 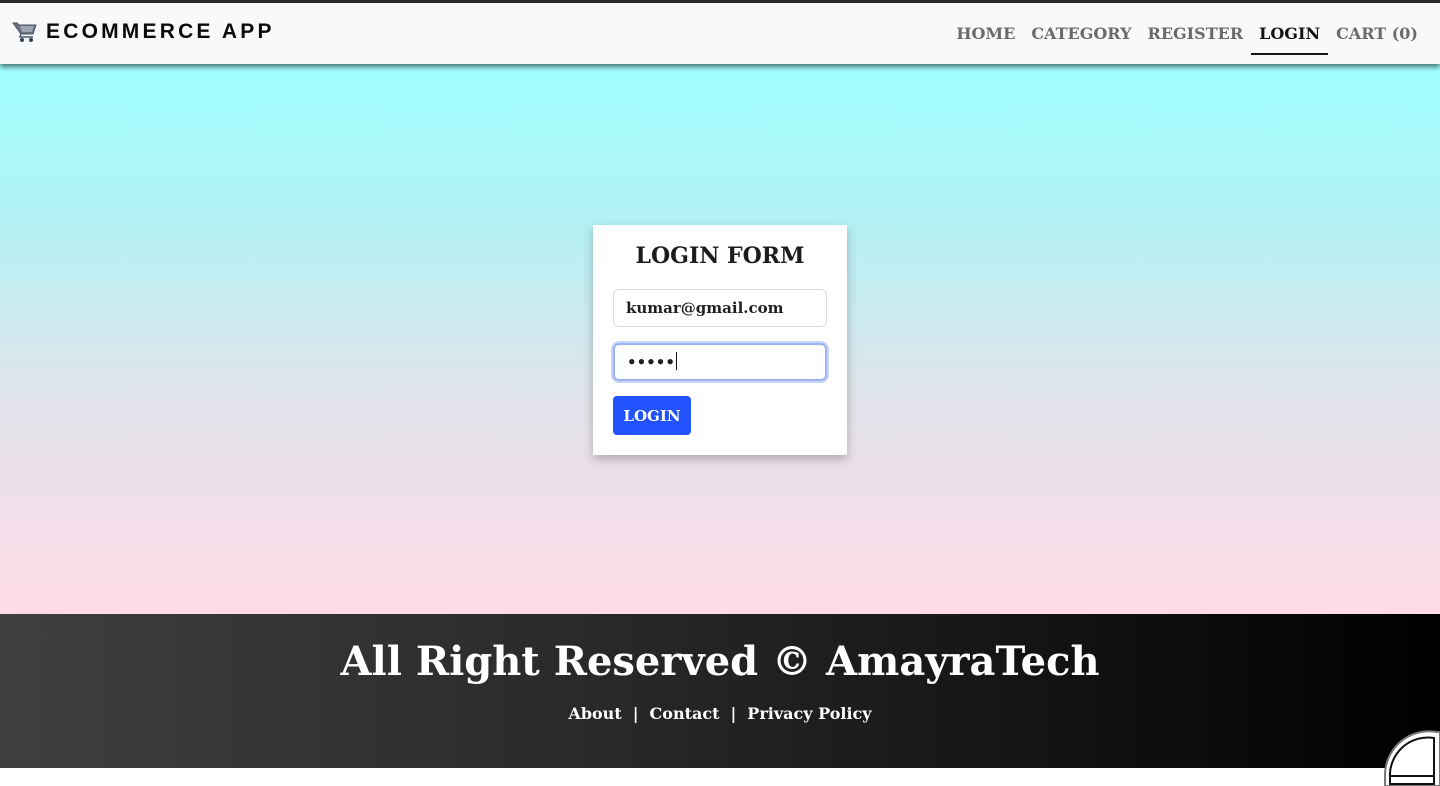 I want to click on shopping-cart-icon, so click(x=24, y=32).